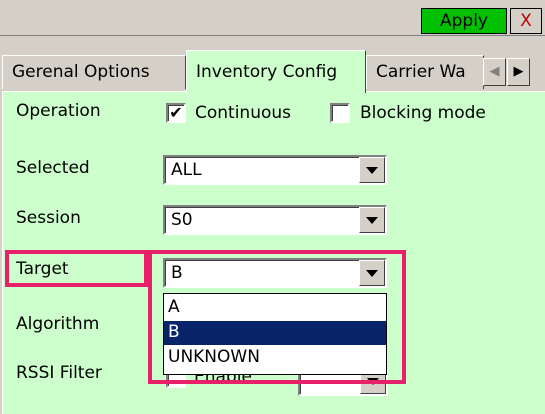 The image size is (545, 414). What do you see at coordinates (518, 72) in the screenshot?
I see `tab-scroll-right-icon: ▶` at bounding box center [518, 72].